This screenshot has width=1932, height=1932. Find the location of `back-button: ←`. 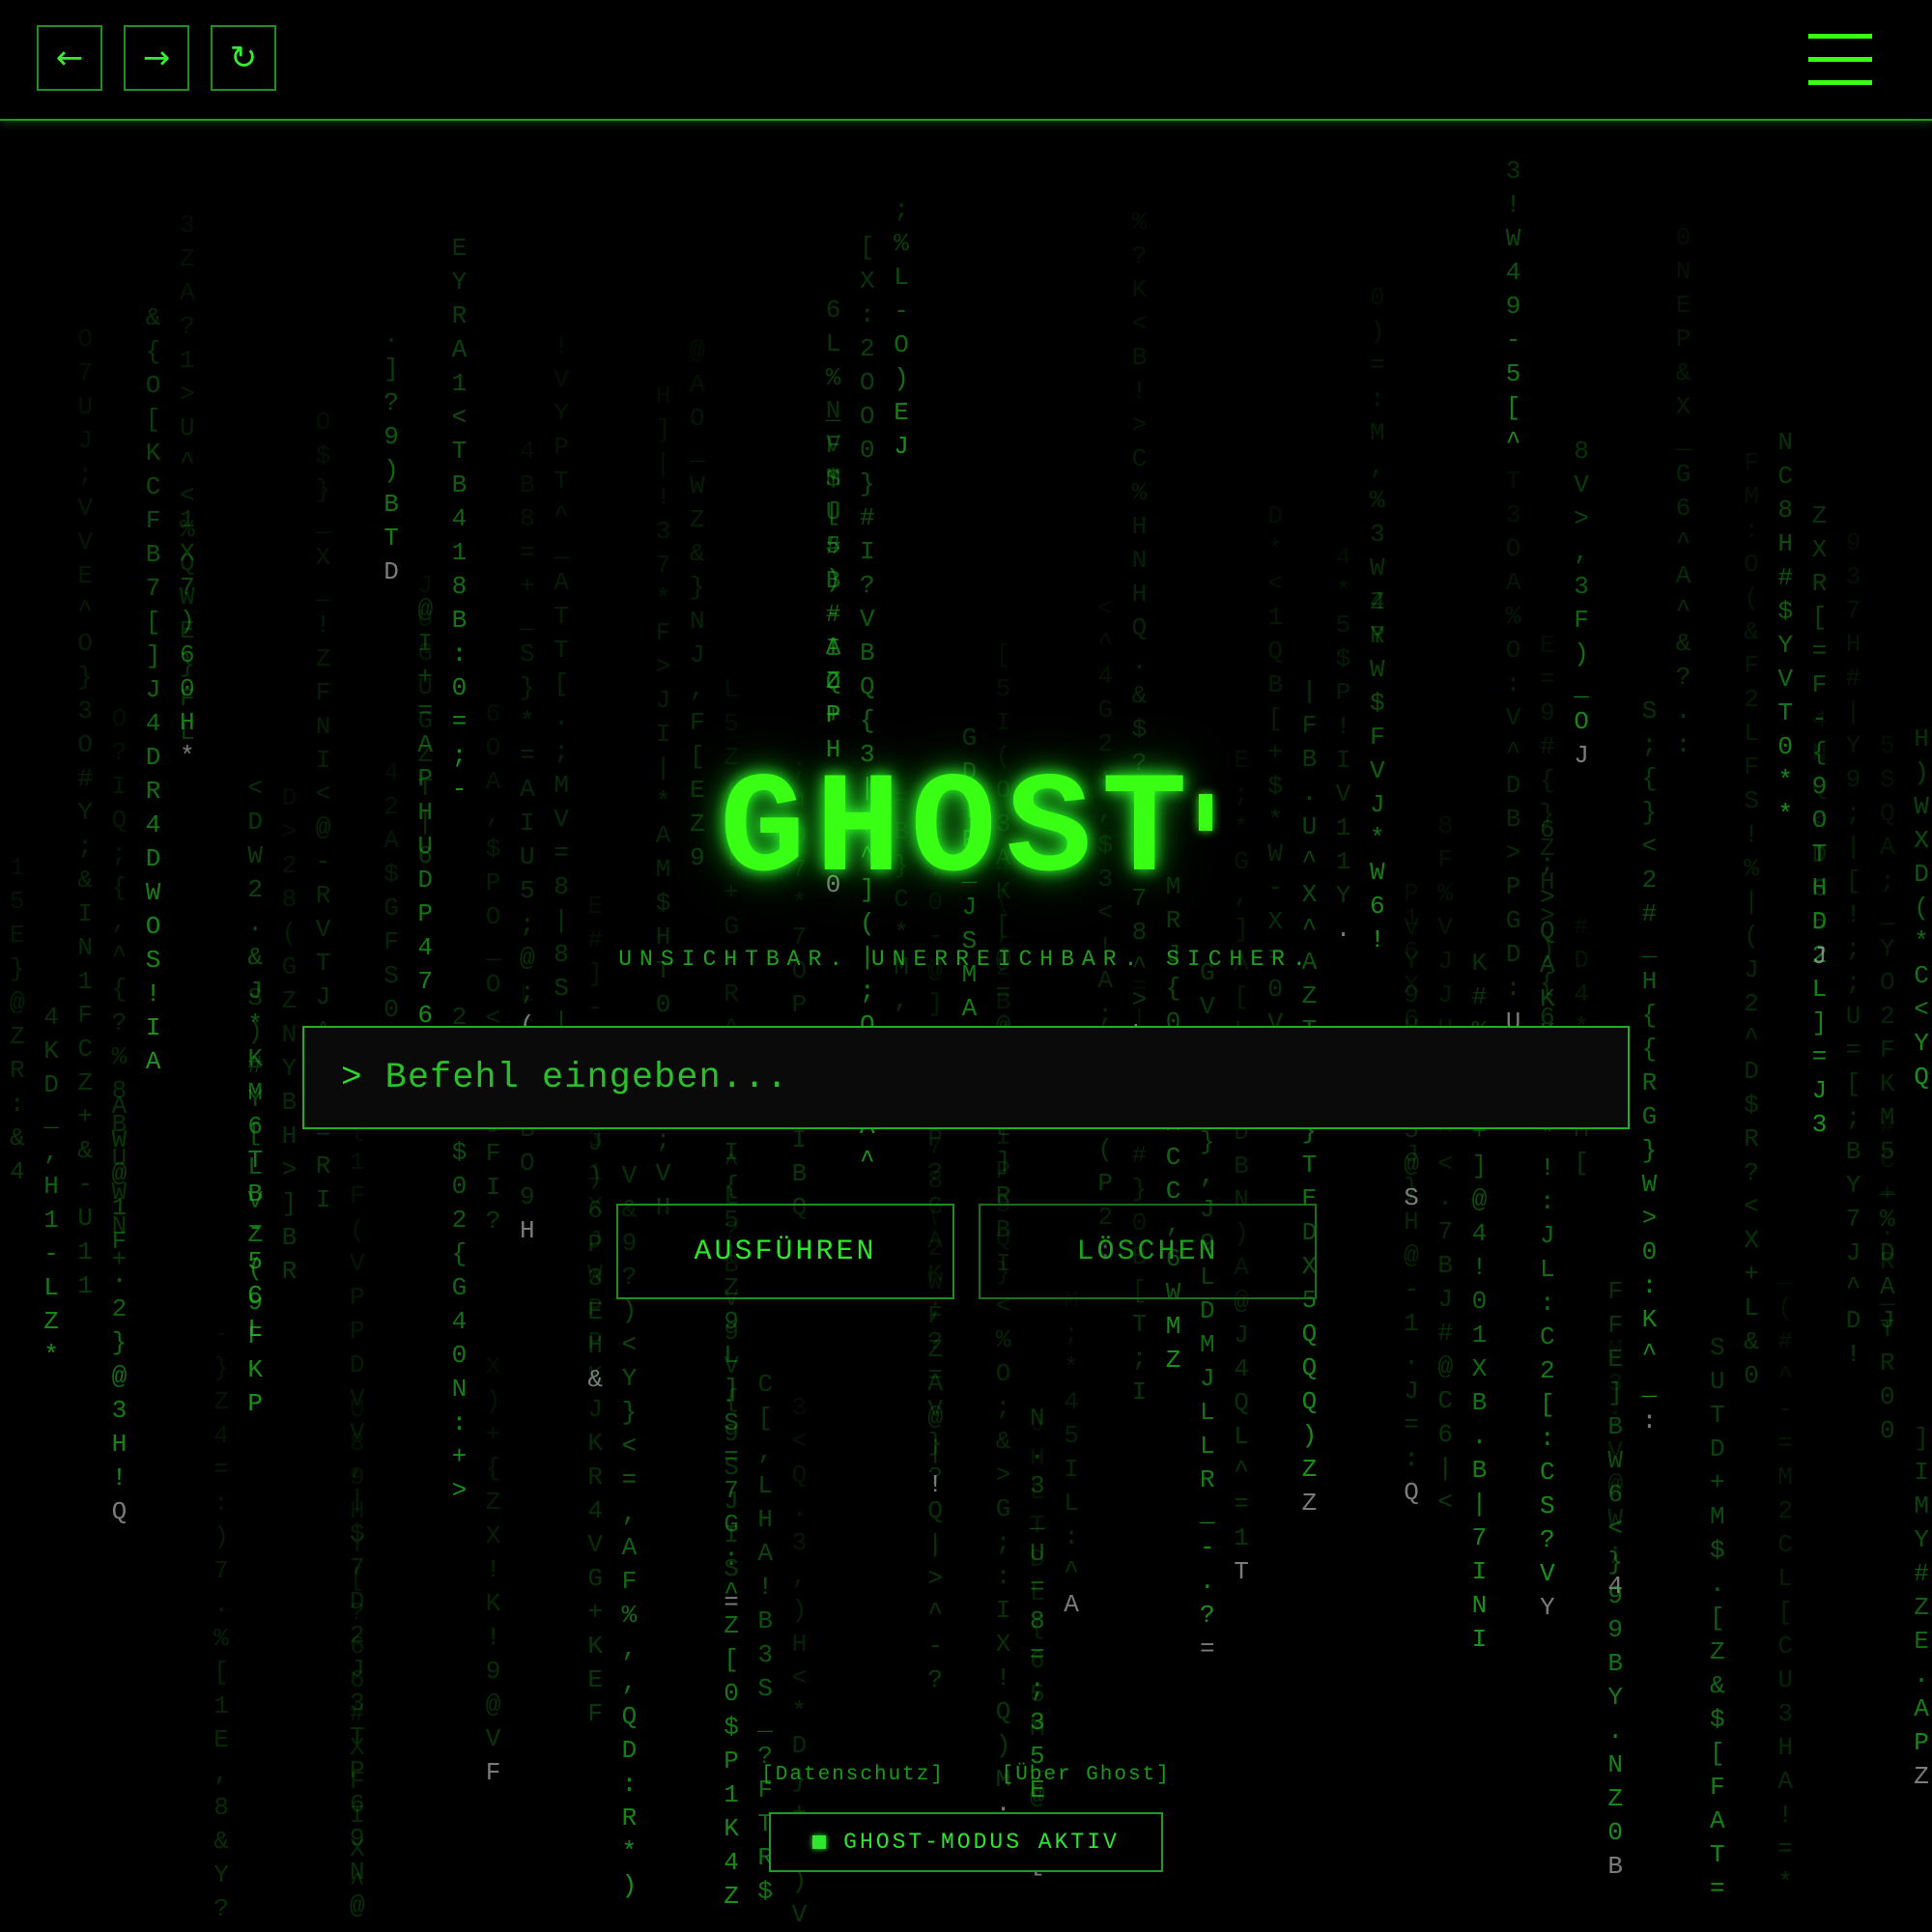

back-button: ← is located at coordinates (69, 58).